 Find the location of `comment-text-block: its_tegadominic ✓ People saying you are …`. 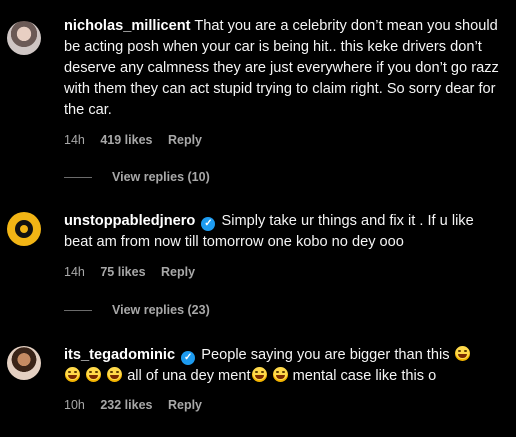

comment-text-block: its_tegadominic ✓ People saying you are … is located at coordinates (284, 366).